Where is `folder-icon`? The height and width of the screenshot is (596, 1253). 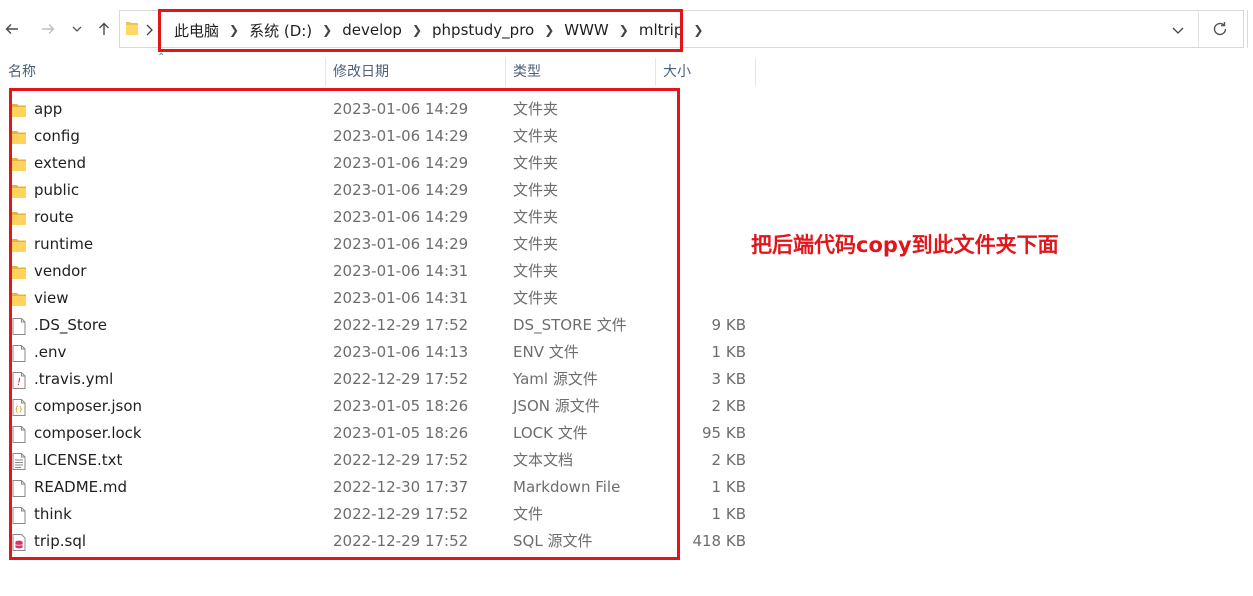
folder-icon is located at coordinates (132, 28).